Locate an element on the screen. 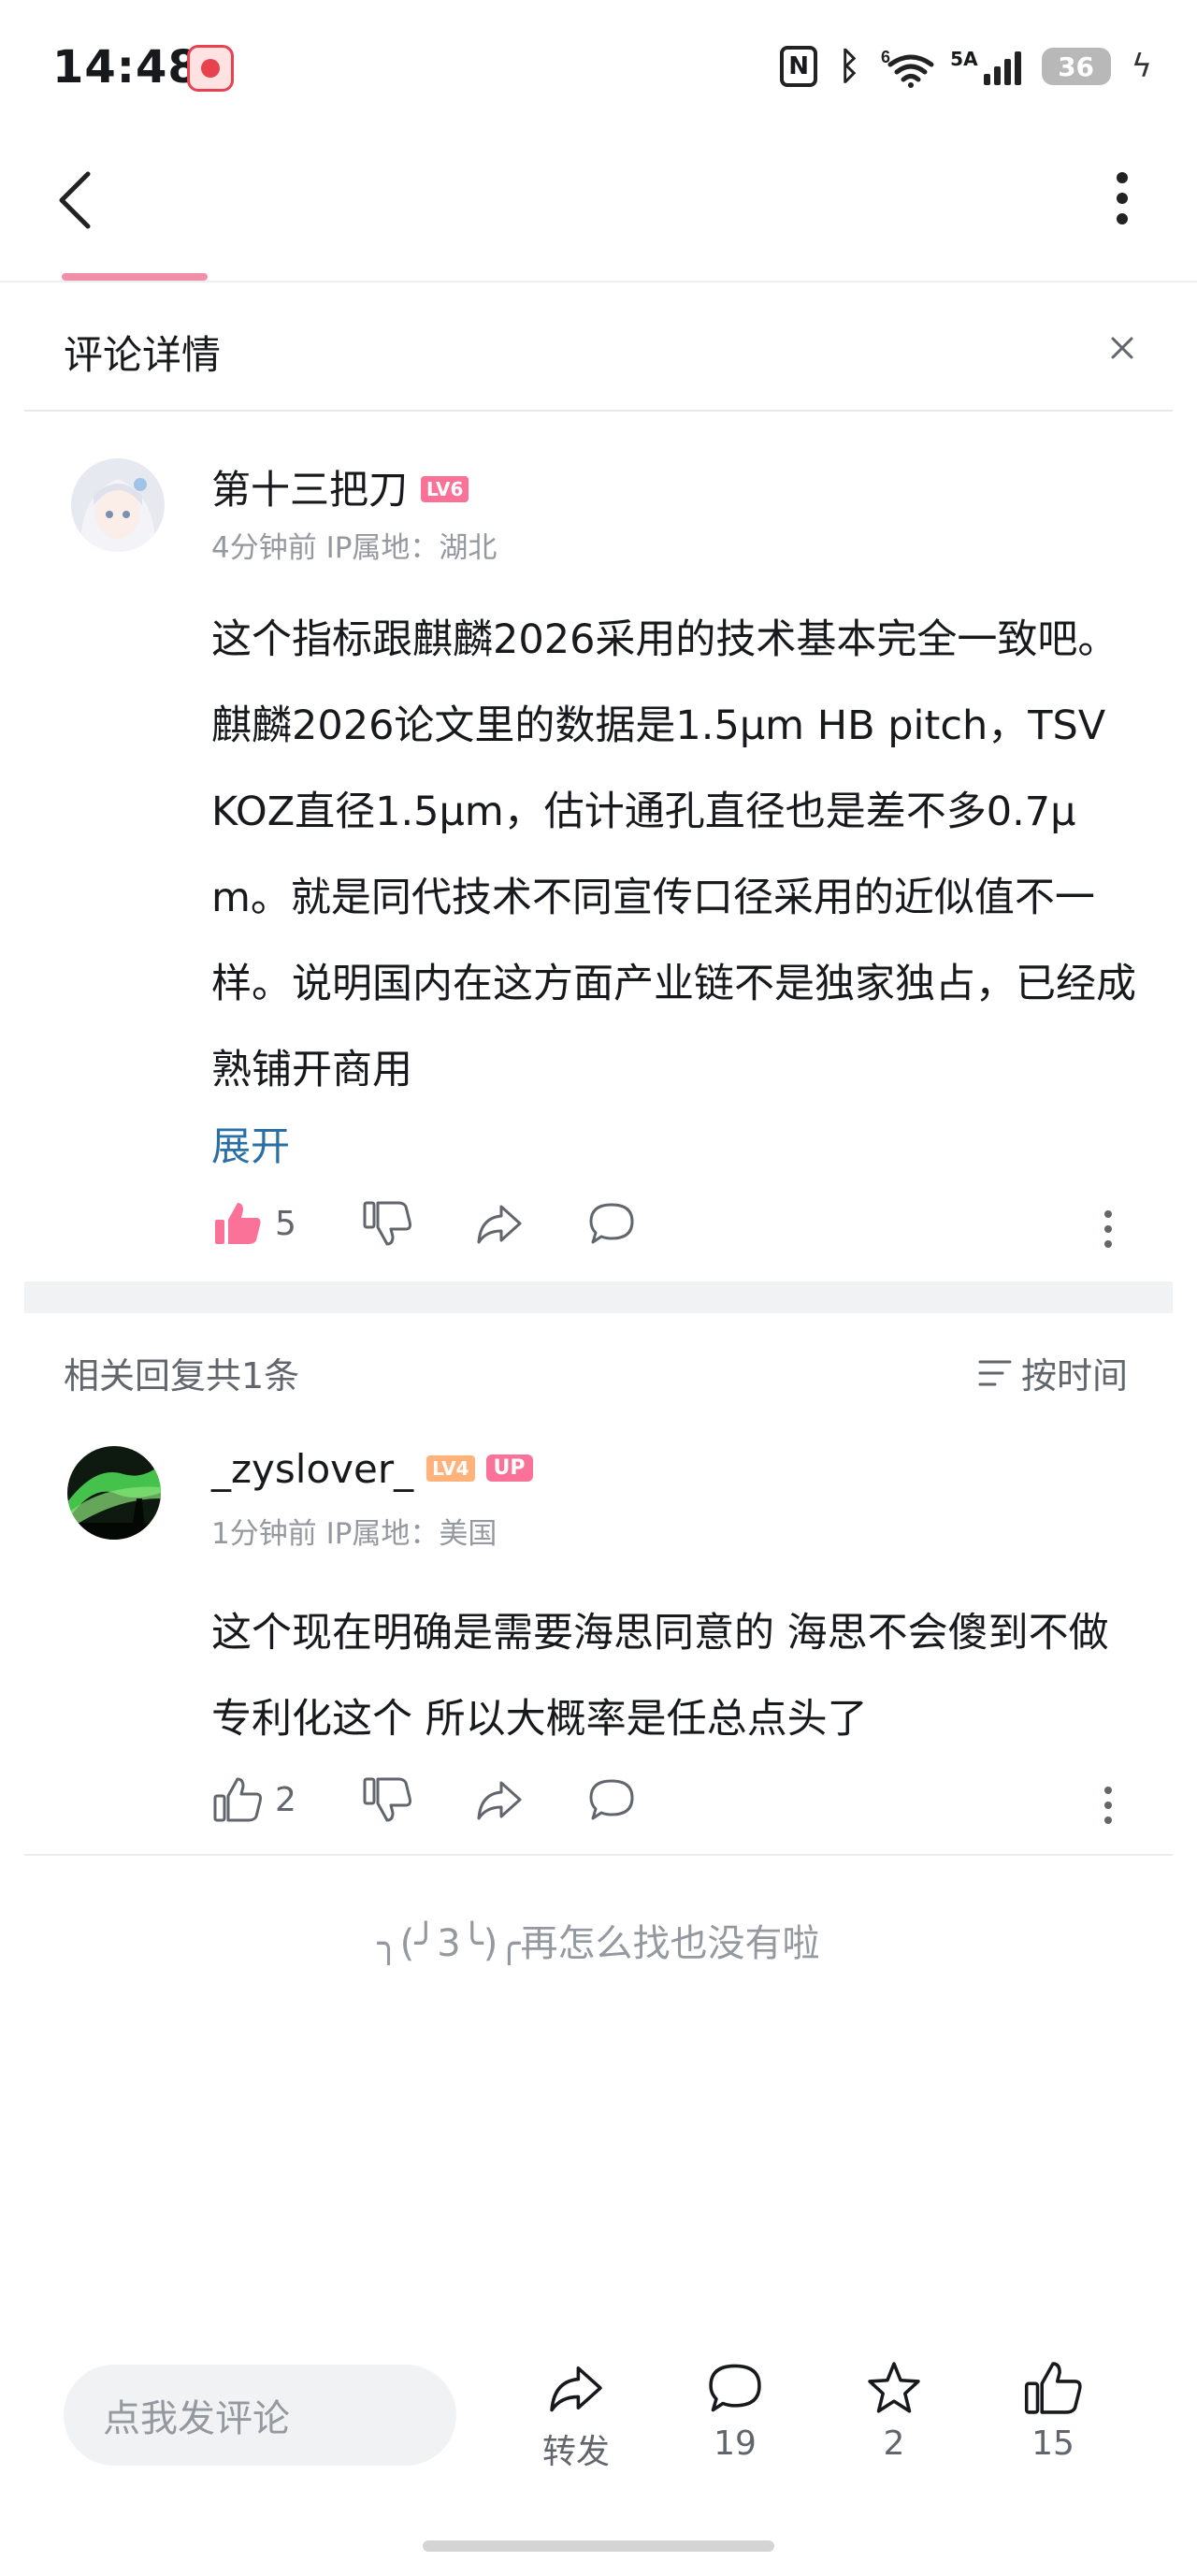  sort-label: 按时间 is located at coordinates (1074, 1373).